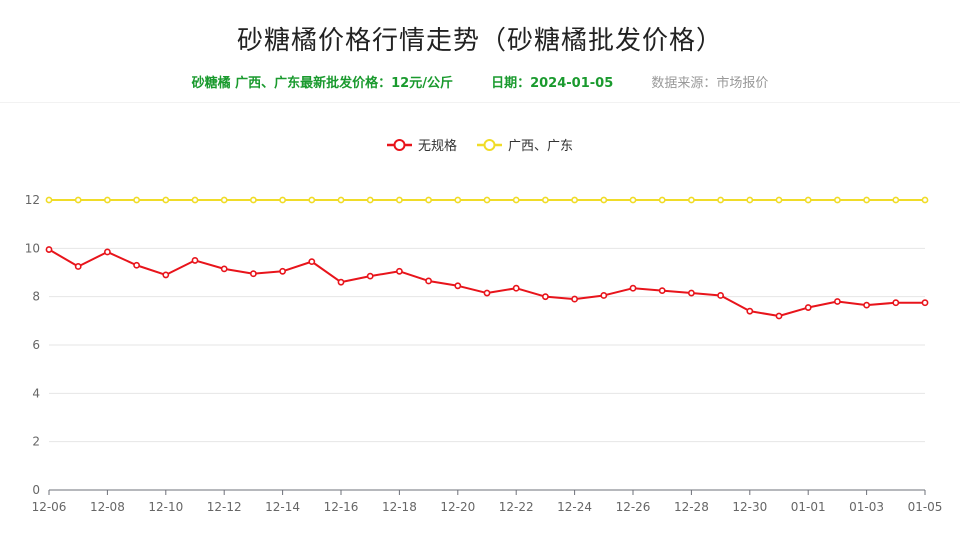 The height and width of the screenshot is (540, 960). Describe the element at coordinates (282, 507) in the screenshot. I see `x-tick-label: 12-14` at that location.